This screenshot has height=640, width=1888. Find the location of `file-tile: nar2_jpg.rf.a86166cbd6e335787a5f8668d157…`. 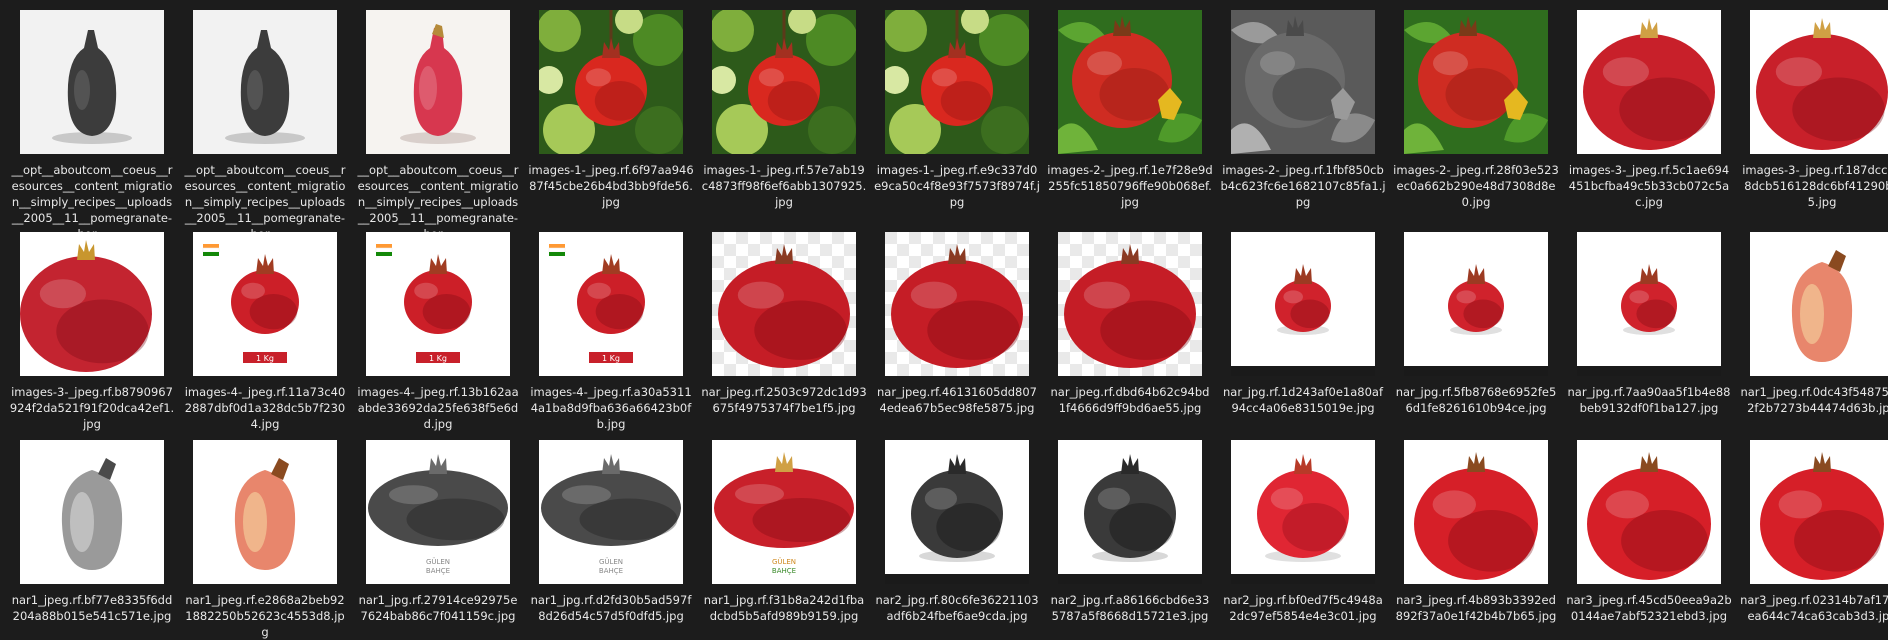

file-tile: nar2_jpg.rf.a86166cbd6e335787a5f8668d157… is located at coordinates (1130, 540).